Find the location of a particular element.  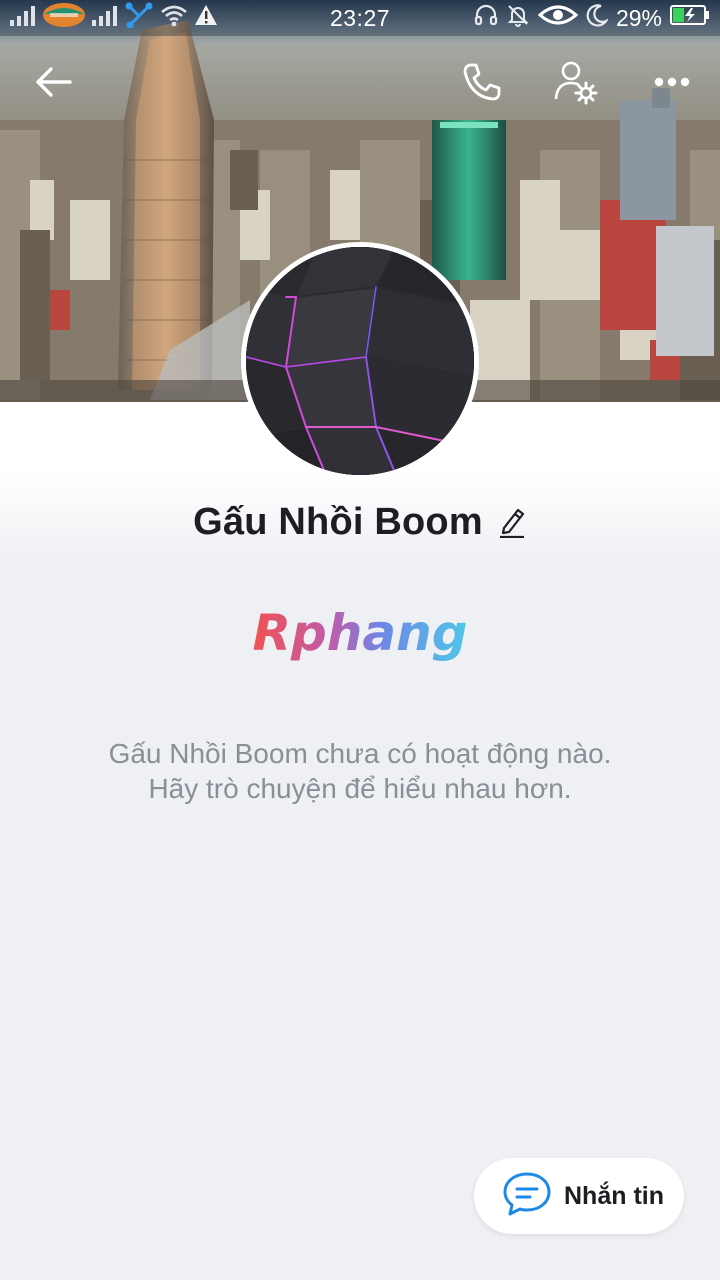

user-settings-icon is located at coordinates (576, 84).